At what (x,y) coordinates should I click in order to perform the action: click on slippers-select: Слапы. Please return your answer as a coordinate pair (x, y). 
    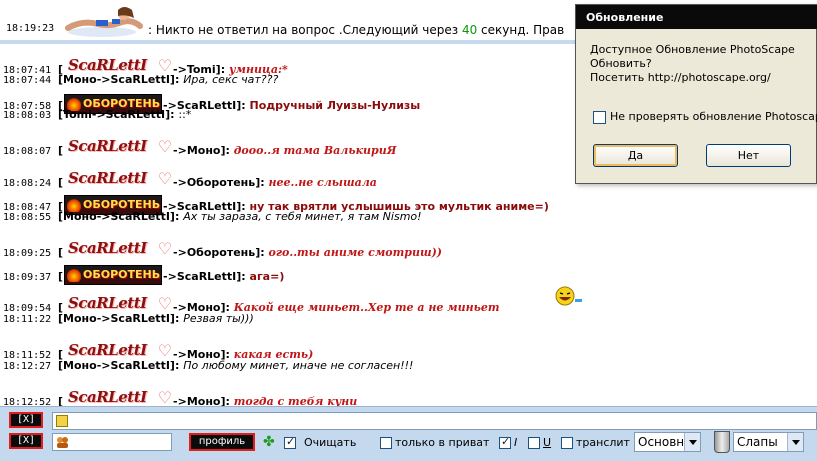
    Looking at the image, I should click on (768, 442).